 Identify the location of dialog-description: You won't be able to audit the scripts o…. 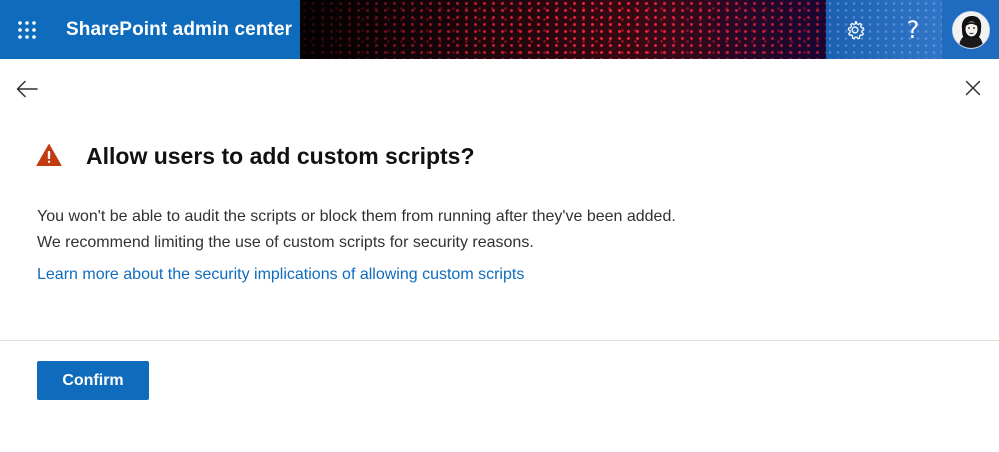
(487, 230).